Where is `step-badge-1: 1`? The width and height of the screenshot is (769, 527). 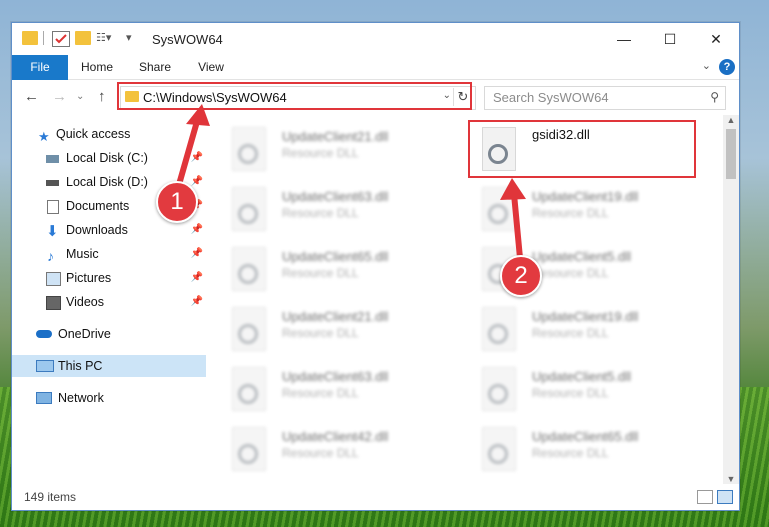
step-badge-1: 1 is located at coordinates (177, 202).